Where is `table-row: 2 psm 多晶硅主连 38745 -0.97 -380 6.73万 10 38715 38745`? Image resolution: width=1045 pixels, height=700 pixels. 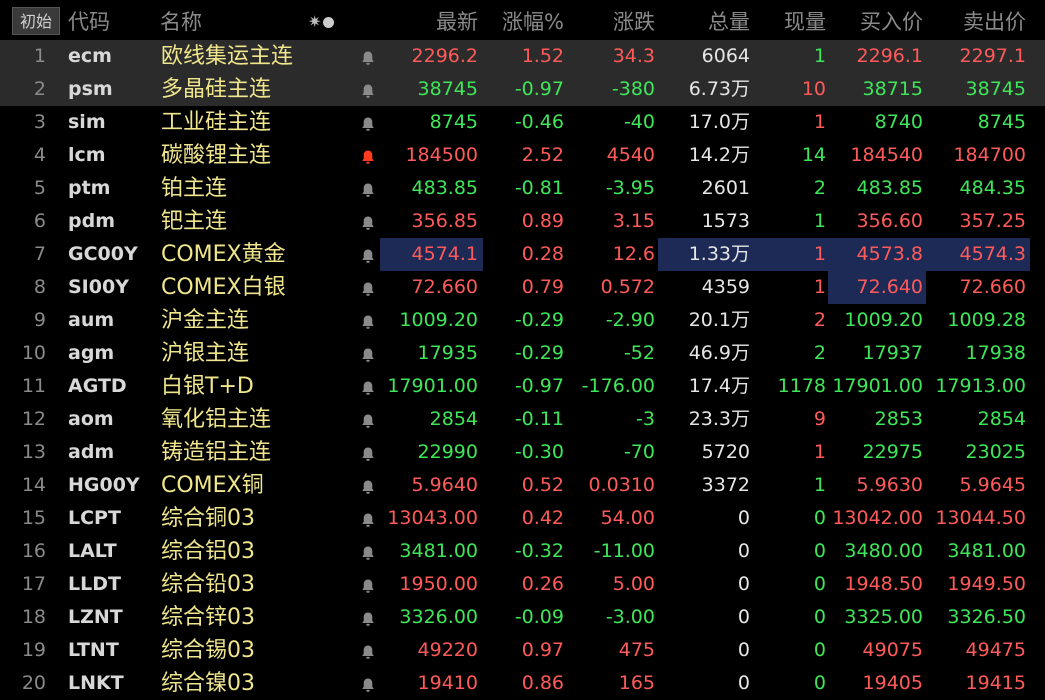 table-row: 2 psm 多晶硅主连 38745 -0.97 -380 6.73万 10 38715 38745 is located at coordinates (522, 89).